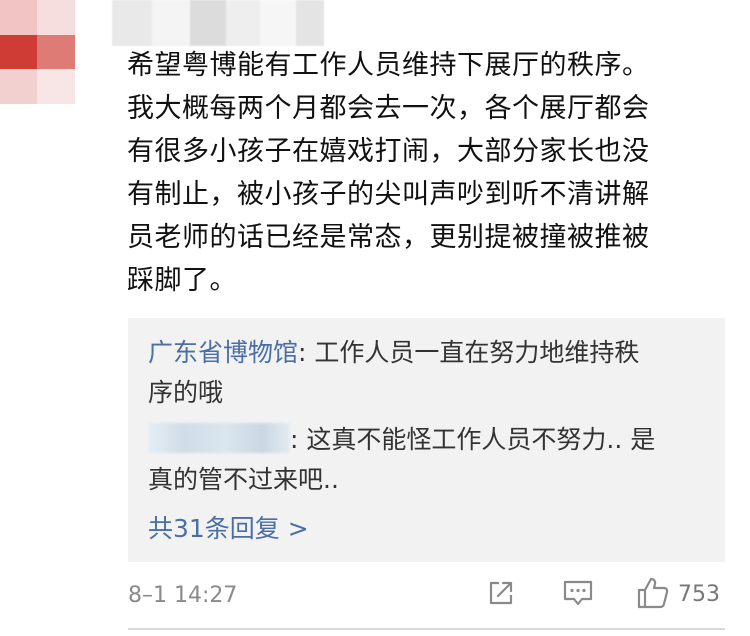 The height and width of the screenshot is (636, 750). I want to click on comment-line: 有制止，被小孩子的尖叫声吵到听不清讲解, so click(388, 194).